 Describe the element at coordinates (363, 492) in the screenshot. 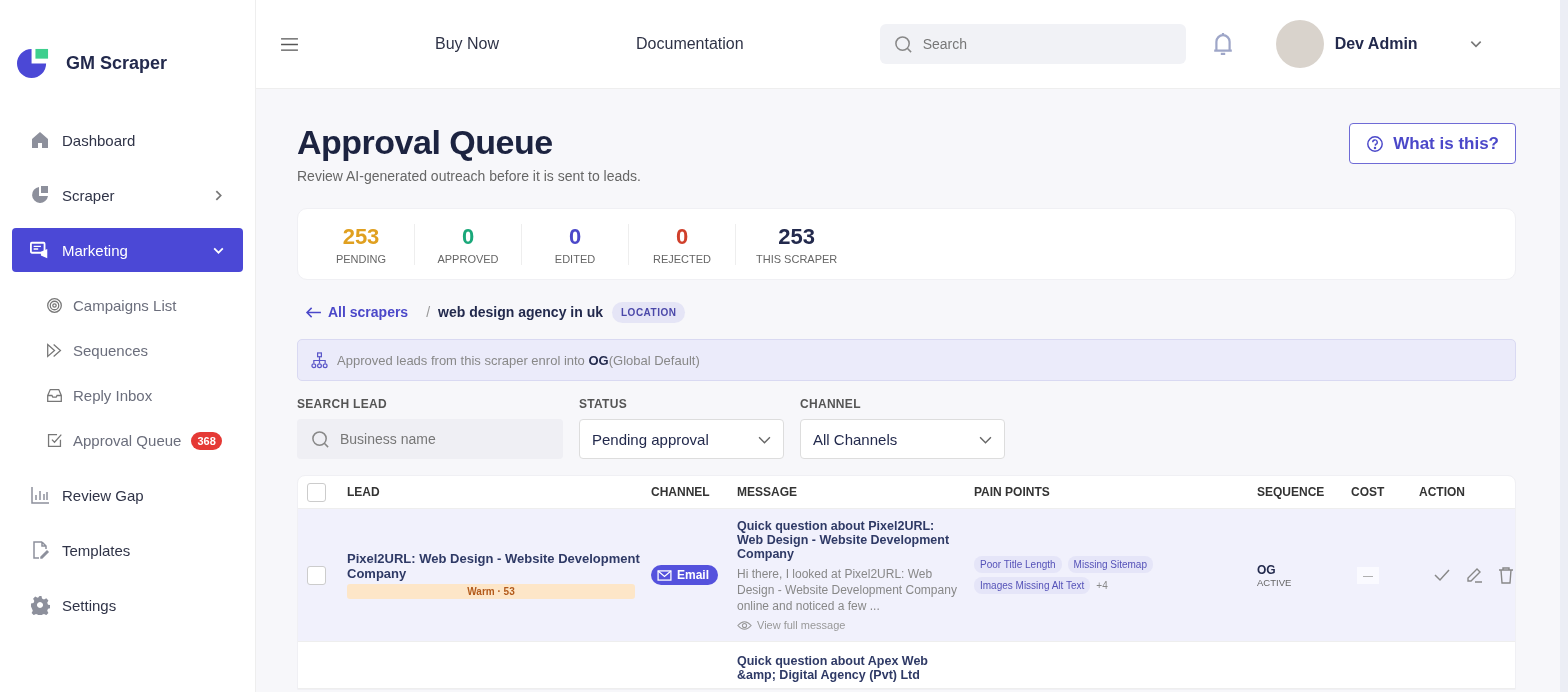

I see `column-header: LEAD` at that location.